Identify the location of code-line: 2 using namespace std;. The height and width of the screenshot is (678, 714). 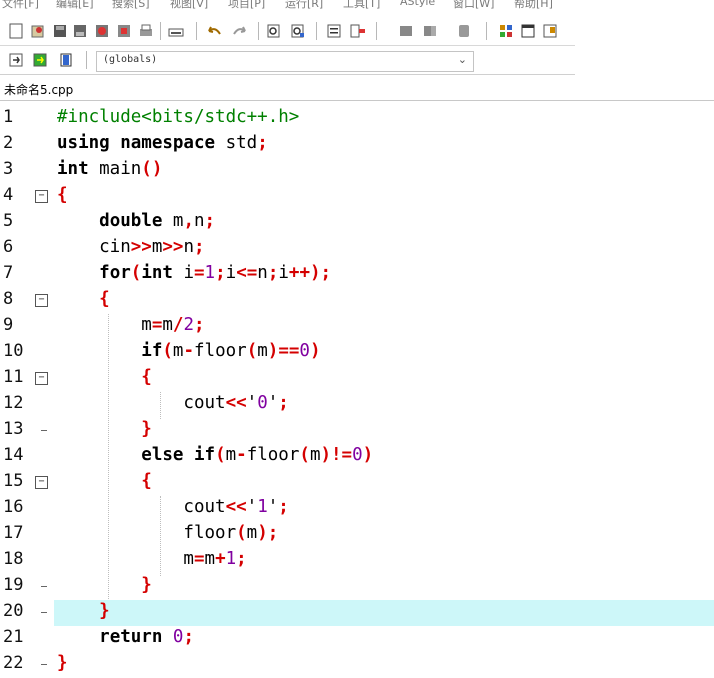
(357, 145).